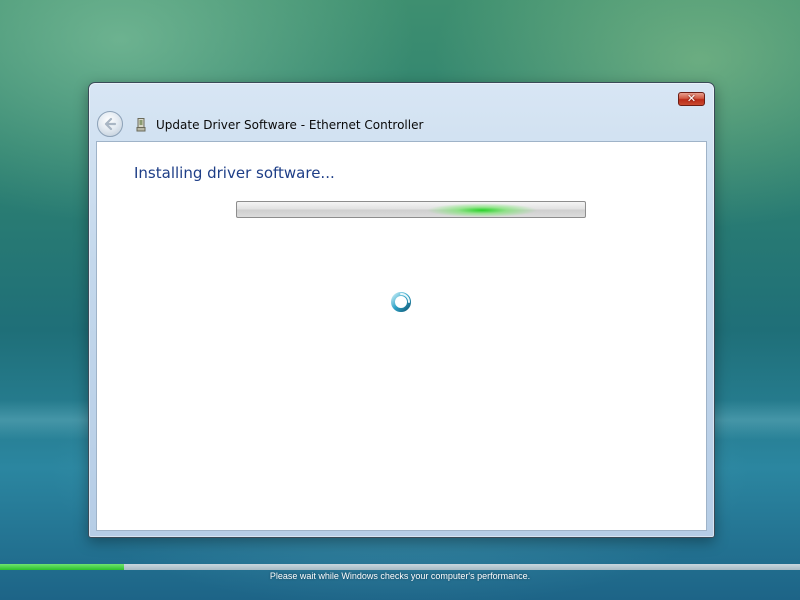 The width and height of the screenshot is (800, 600). I want to click on back-arrow-icon, so click(110, 124).